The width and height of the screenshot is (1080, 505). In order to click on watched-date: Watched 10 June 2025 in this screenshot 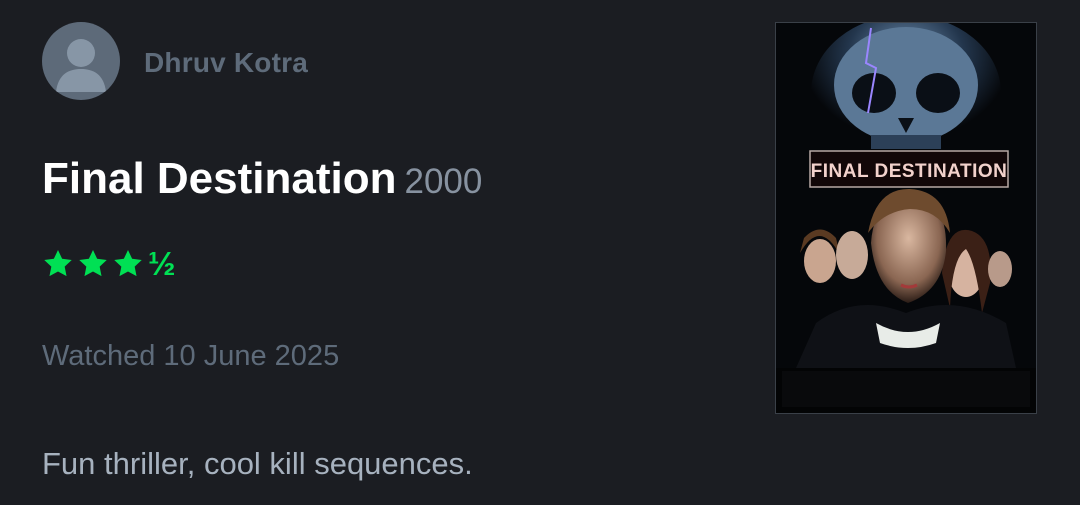, I will do `click(191, 356)`.